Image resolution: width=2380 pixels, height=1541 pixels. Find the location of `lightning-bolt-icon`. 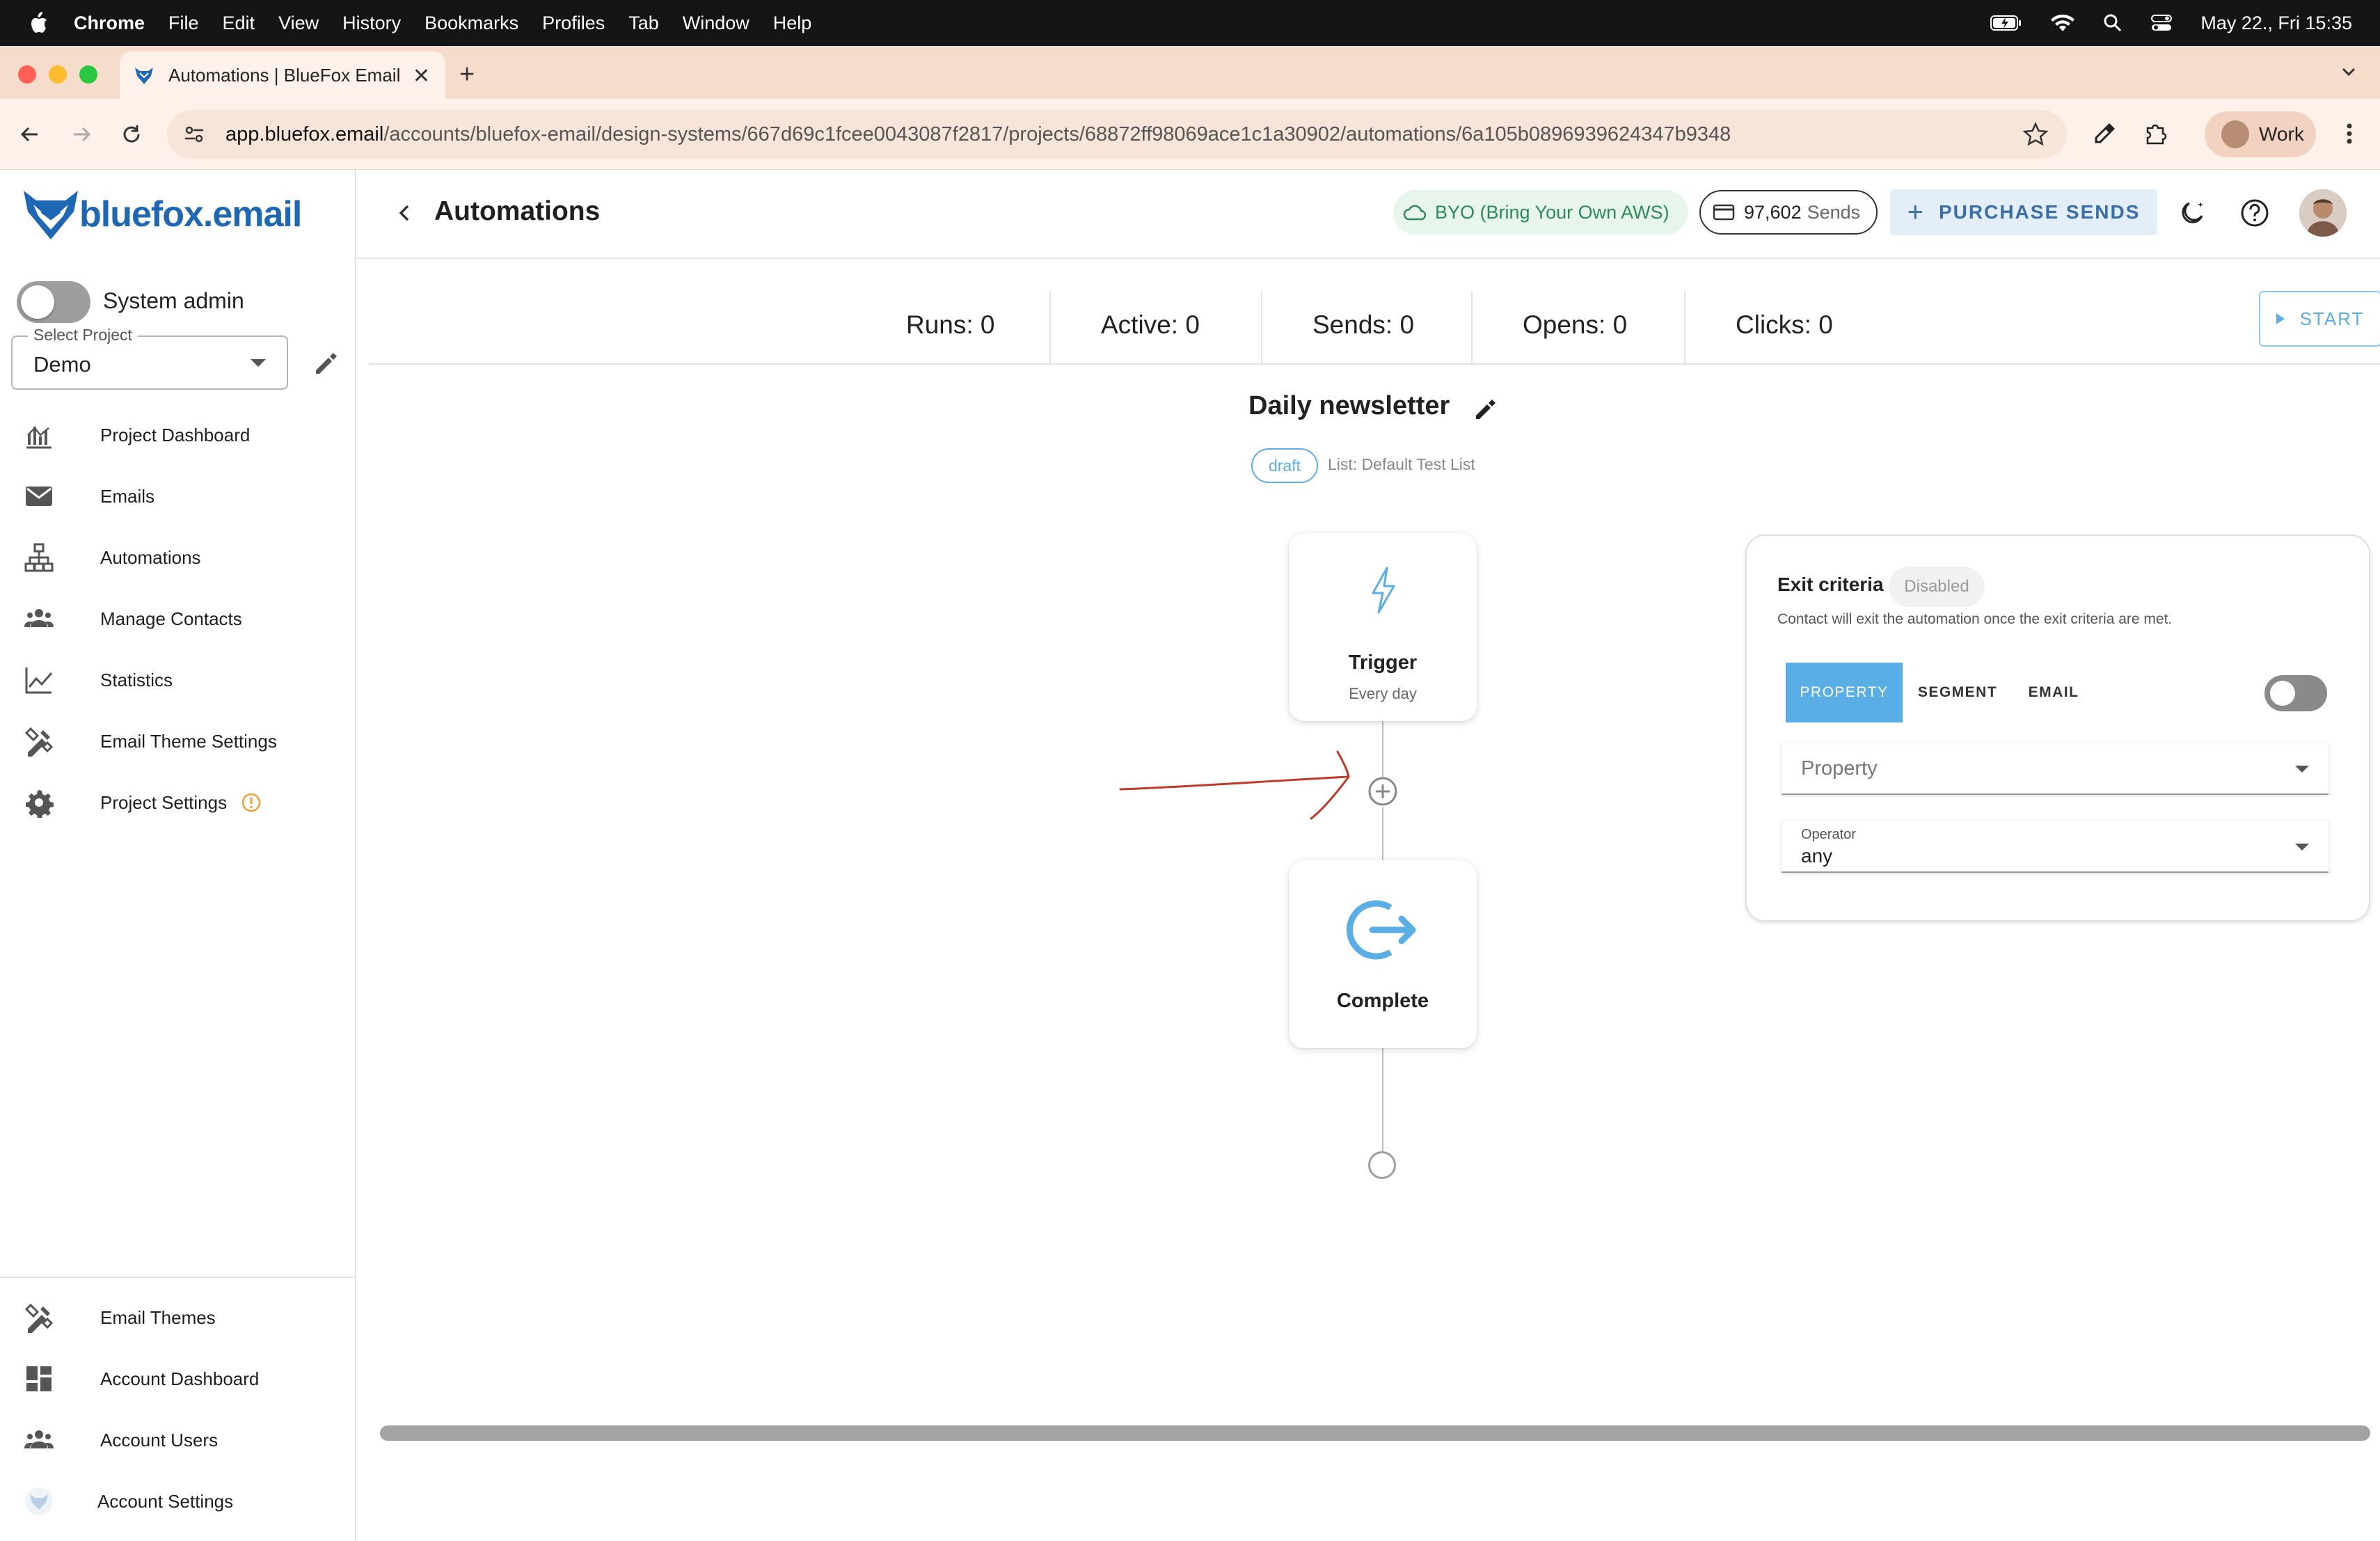

lightning-bolt-icon is located at coordinates (1383, 590).